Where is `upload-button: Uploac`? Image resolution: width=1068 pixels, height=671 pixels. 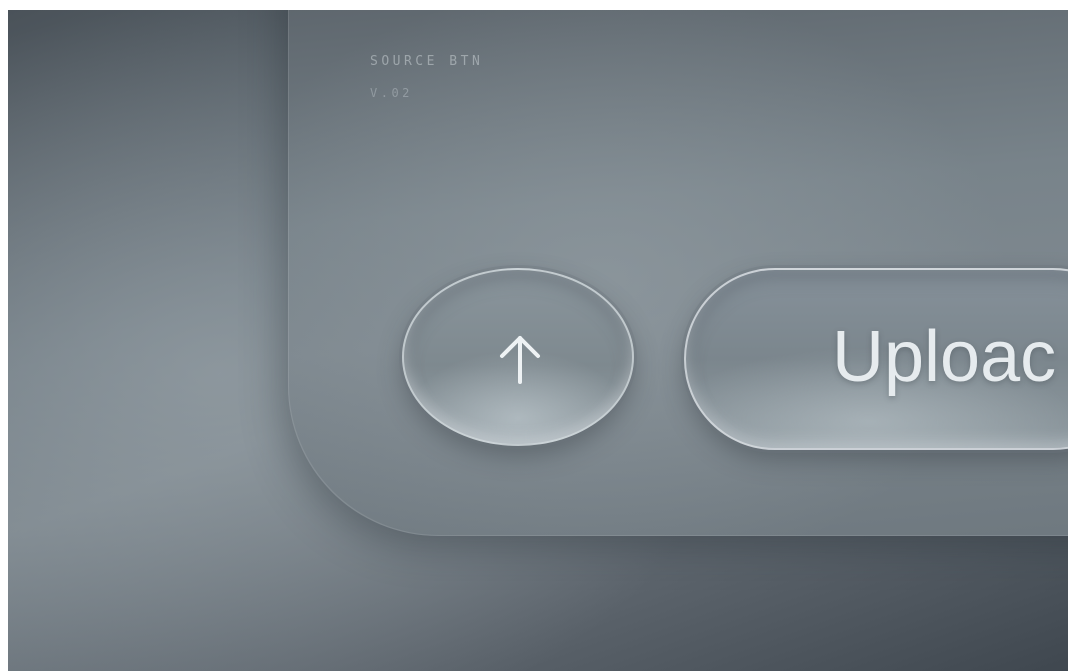
upload-button: Uploac is located at coordinates (876, 359).